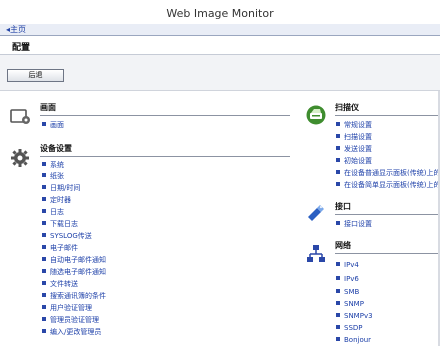 This screenshot has width=440, height=346. Describe the element at coordinates (61, 188) in the screenshot. I see `menu-item-date-time: 日期/时间` at that location.